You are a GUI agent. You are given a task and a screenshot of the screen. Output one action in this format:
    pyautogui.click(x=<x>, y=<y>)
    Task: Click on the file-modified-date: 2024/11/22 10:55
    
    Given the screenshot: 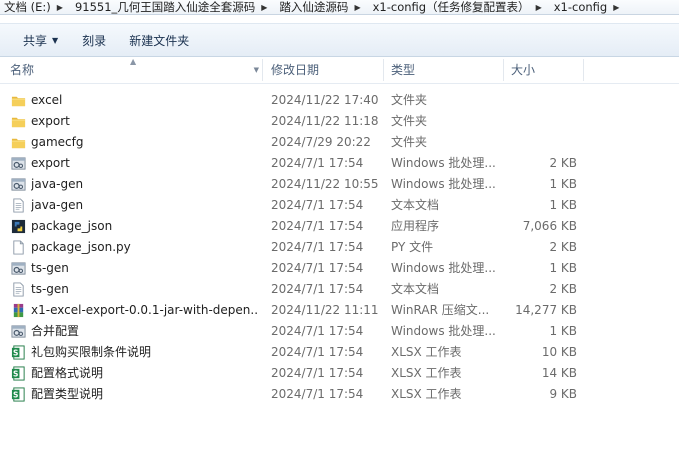 What is the action you would take?
    pyautogui.click(x=325, y=184)
    